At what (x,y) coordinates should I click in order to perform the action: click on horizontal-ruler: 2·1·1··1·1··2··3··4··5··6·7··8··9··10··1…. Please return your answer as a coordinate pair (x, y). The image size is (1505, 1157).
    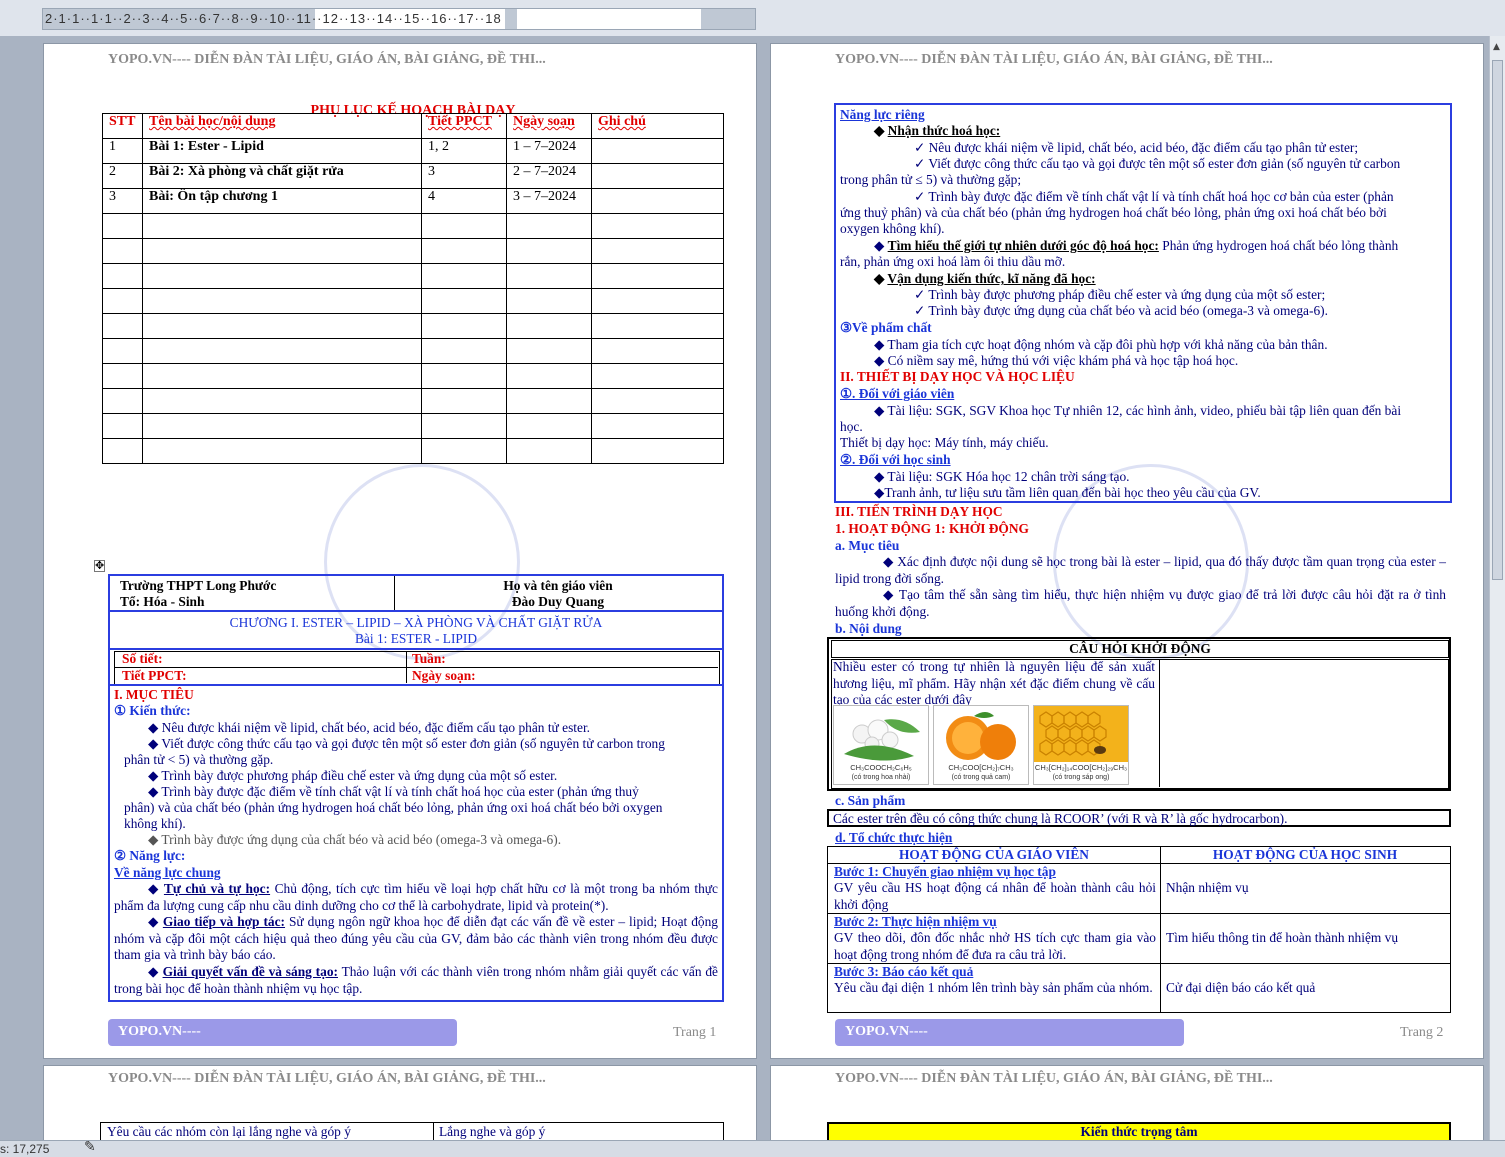
    Looking at the image, I should click on (752, 18).